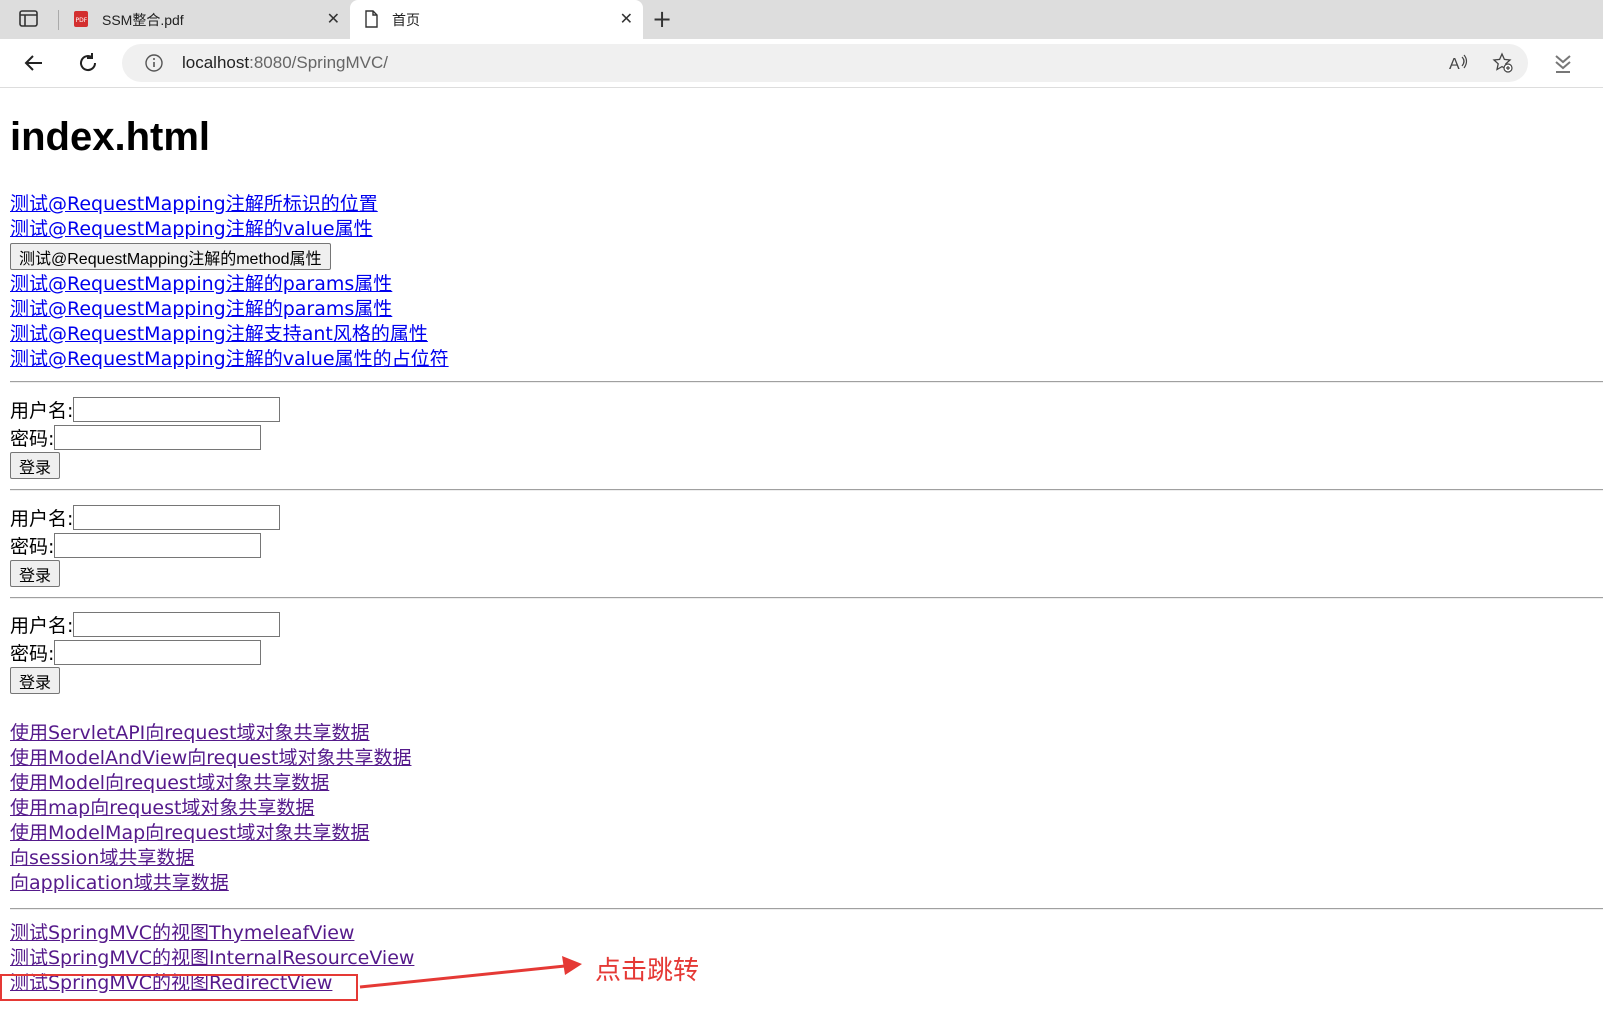 Image resolution: width=1603 pixels, height=1028 pixels. I want to click on annotation-text: 点击跳转, so click(647, 971).